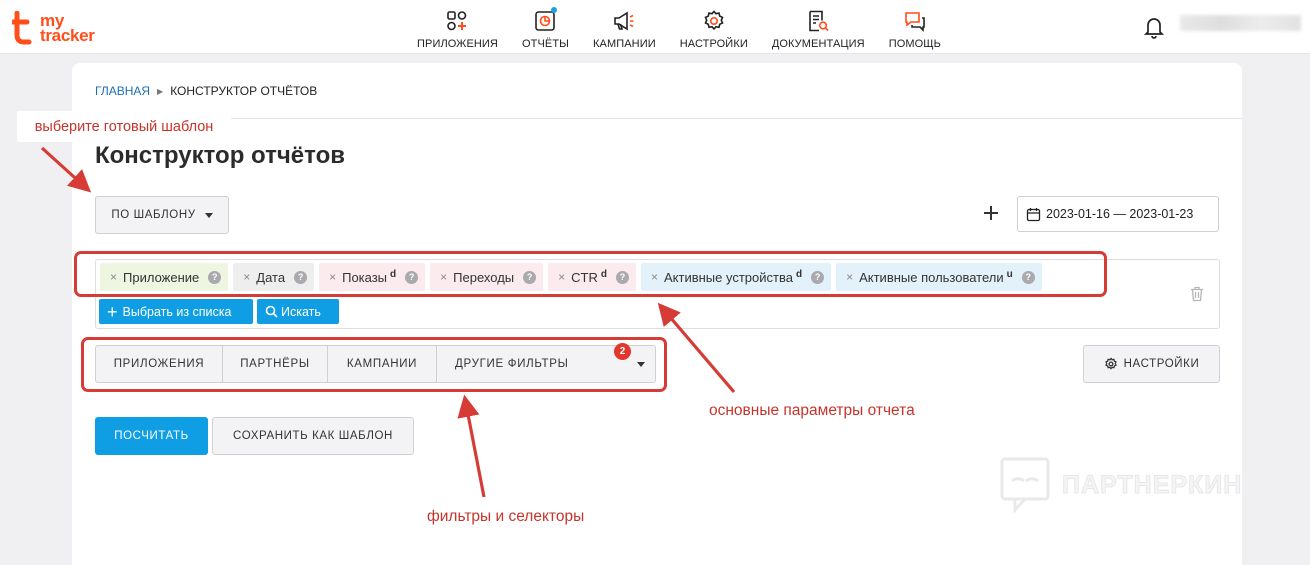 The image size is (1310, 565). I want to click on logo-text: my tracker, so click(67, 28).